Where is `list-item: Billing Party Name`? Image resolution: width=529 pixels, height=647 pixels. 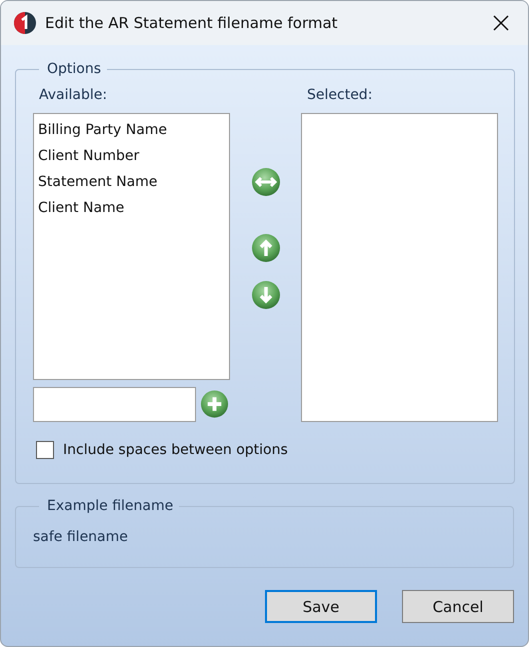 list-item: Billing Party Name is located at coordinates (131, 130).